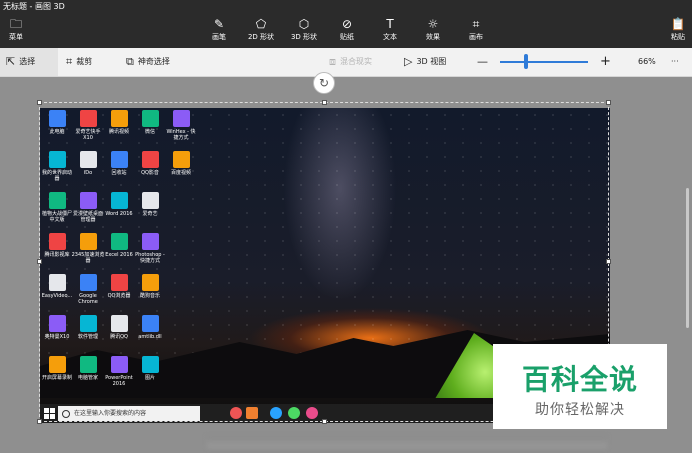 The width and height of the screenshot is (692, 453). I want to click on brush-icon: ✎, so click(219, 24).